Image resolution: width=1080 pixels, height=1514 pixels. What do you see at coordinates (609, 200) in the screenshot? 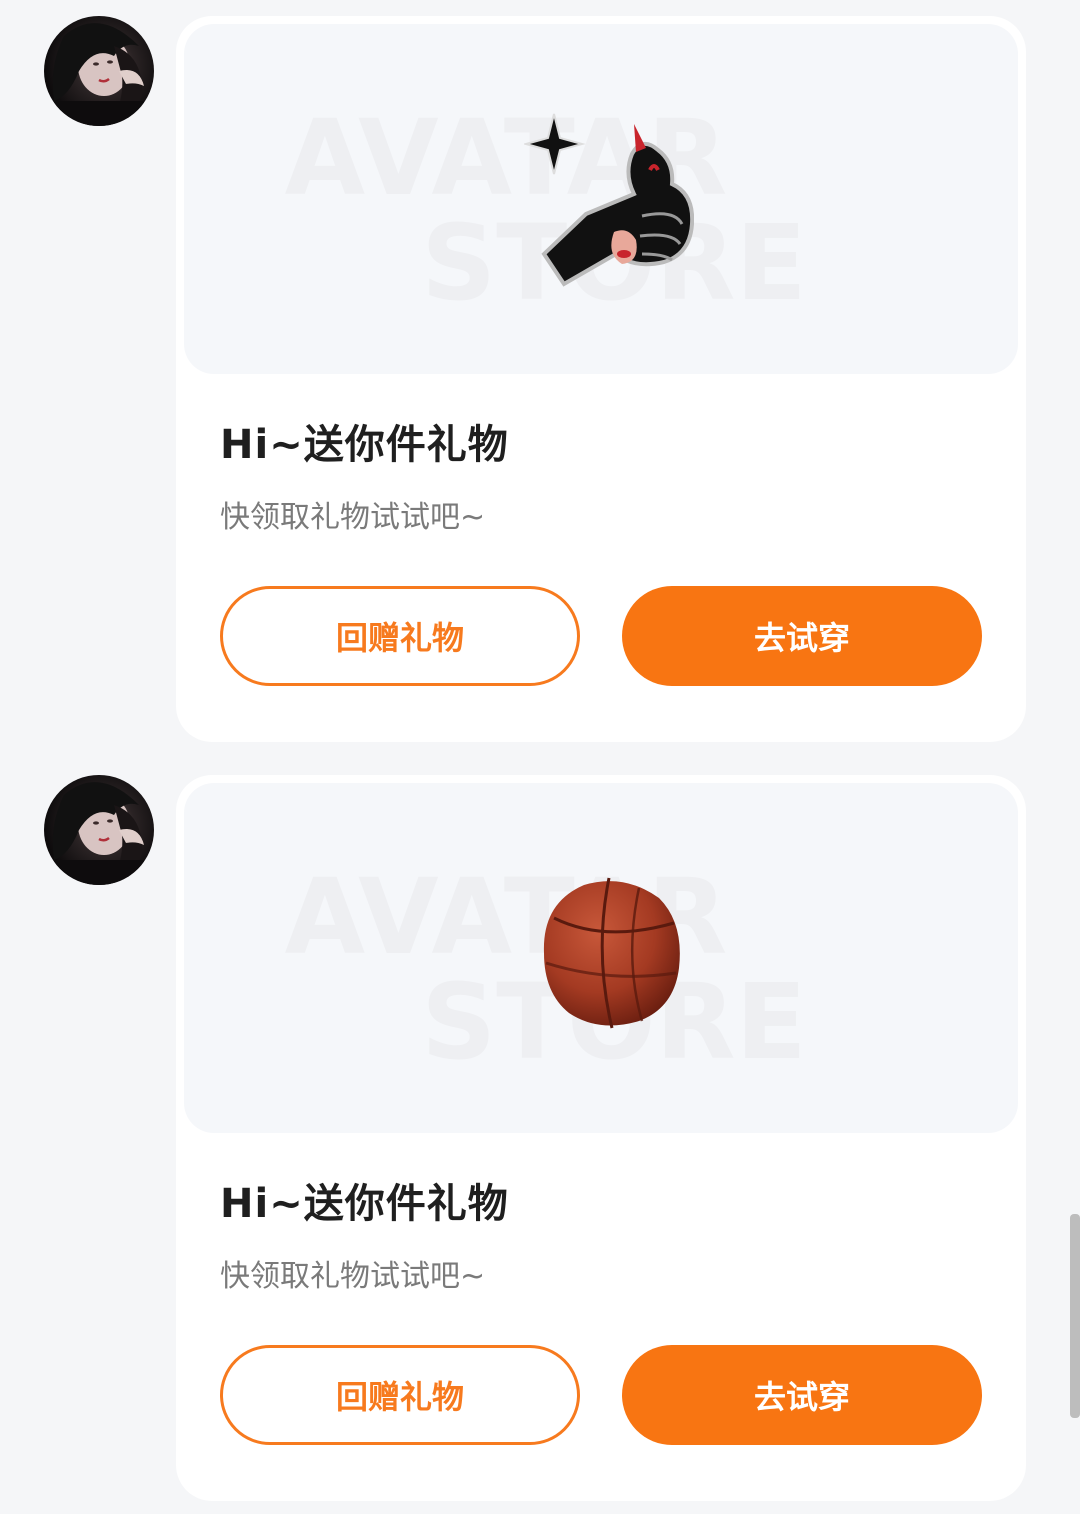
I see `rock-hand-sticker-icon` at bounding box center [609, 200].